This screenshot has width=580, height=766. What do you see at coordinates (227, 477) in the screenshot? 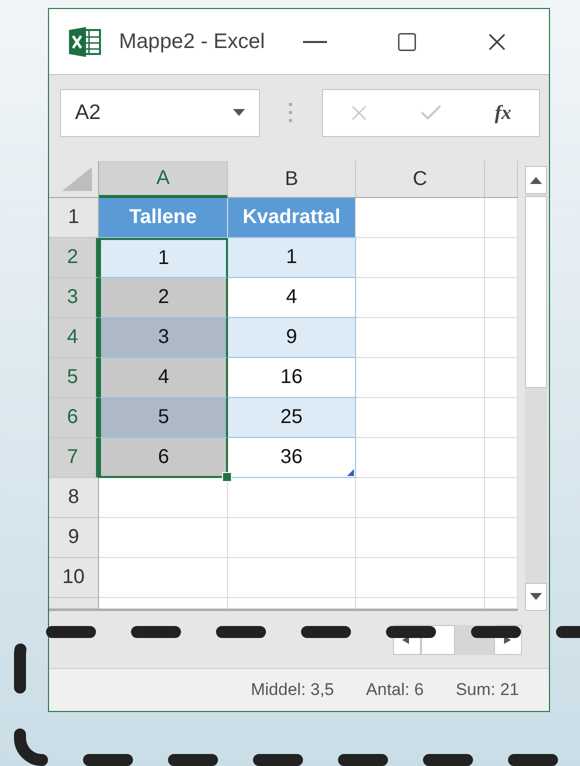
I see `fill-handle` at bounding box center [227, 477].